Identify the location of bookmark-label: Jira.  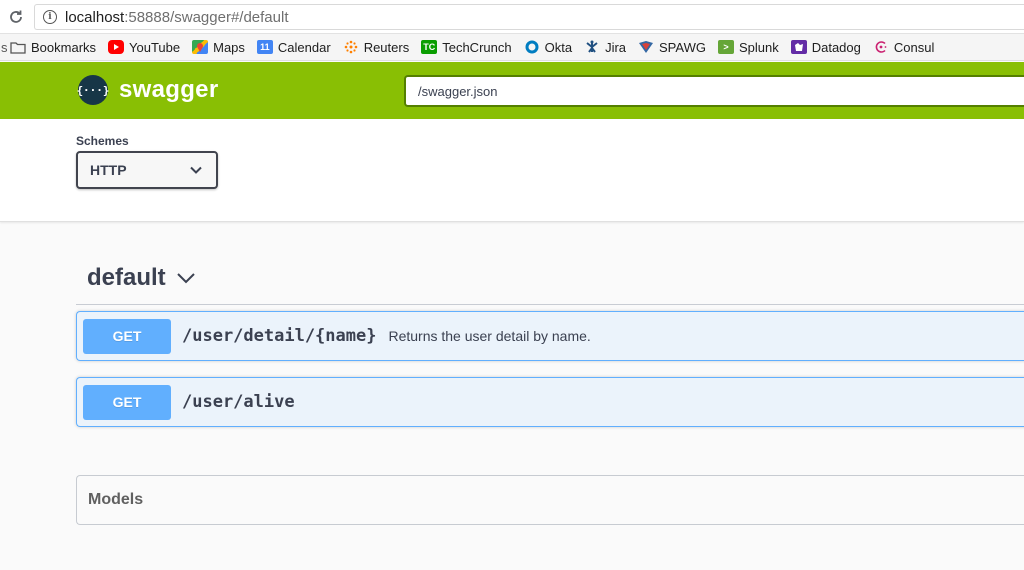
(616, 47).